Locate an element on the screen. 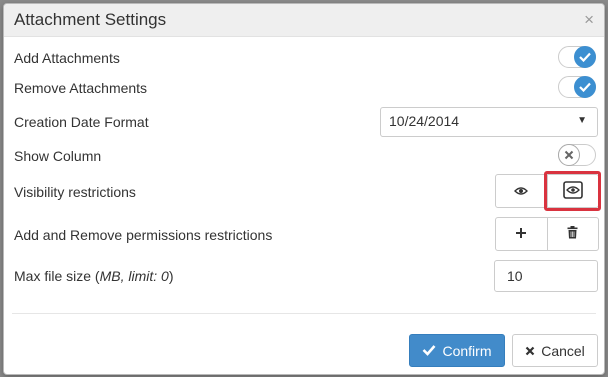 Image resolution: width=608 pixels, height=377 pixels. visibility-restrictions-group is located at coordinates (547, 191).